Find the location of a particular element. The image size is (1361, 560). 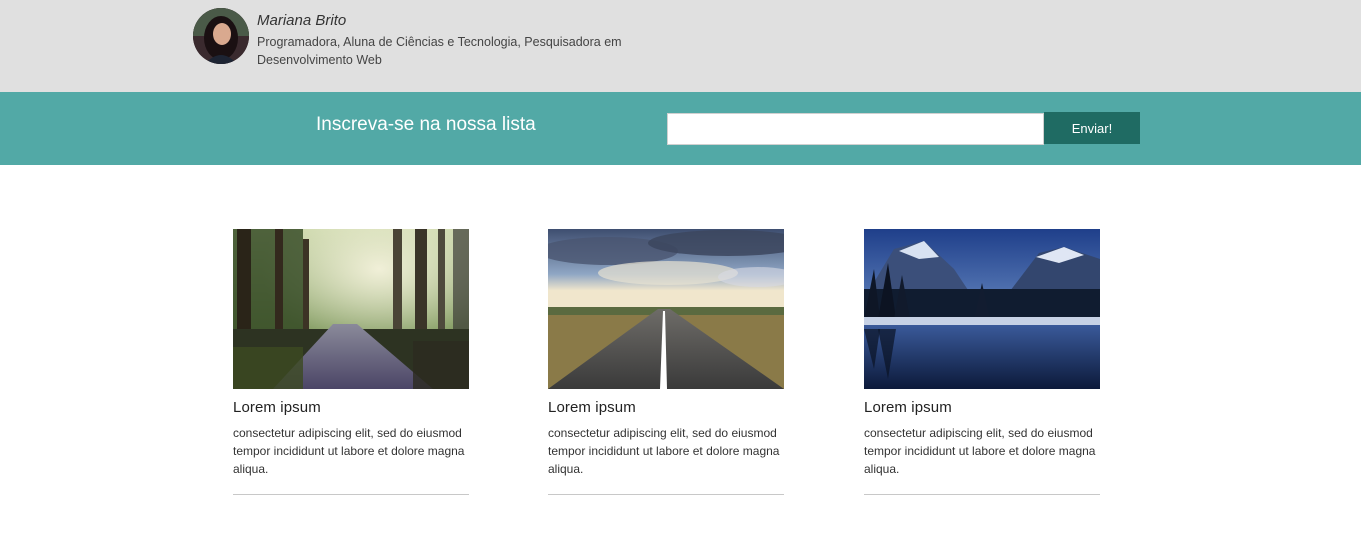

avatar is located at coordinates (221, 36).